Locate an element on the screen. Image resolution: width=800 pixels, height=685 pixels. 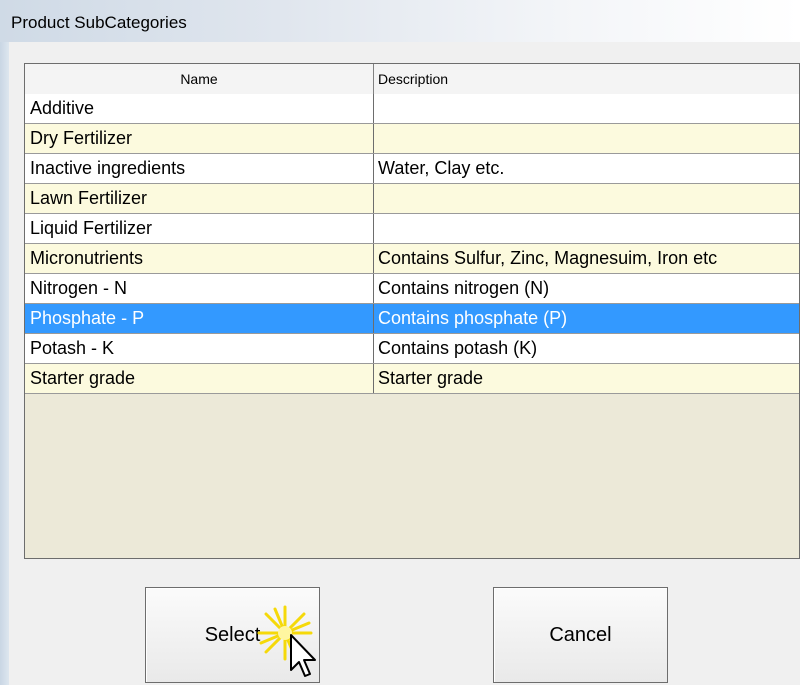
cell-name: Liquid Fertilizer is located at coordinates (199, 228).